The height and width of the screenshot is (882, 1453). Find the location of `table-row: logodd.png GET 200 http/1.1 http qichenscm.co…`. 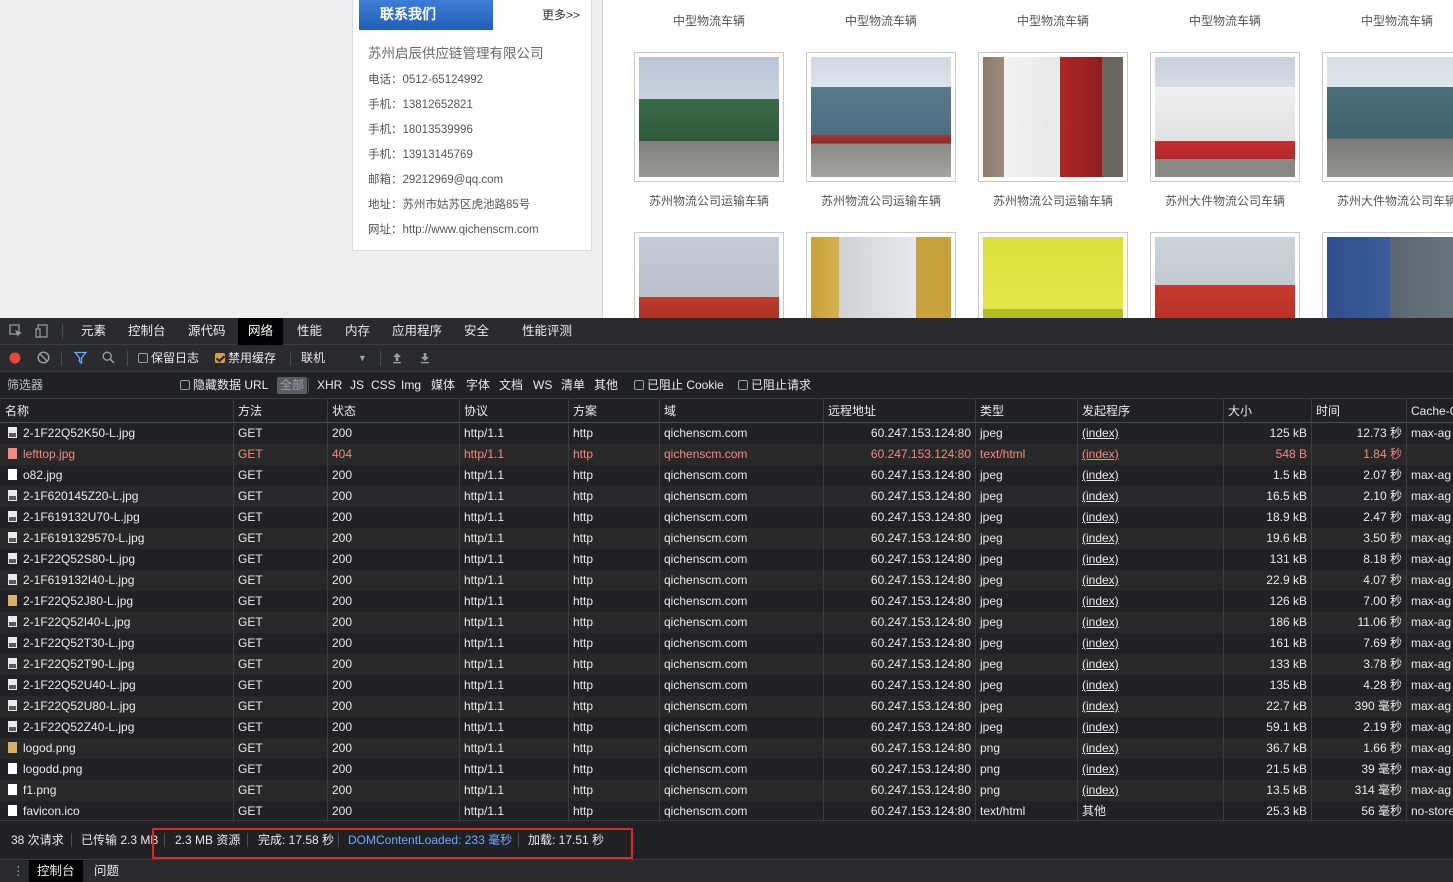

table-row: logodd.png GET 200 http/1.1 http qichenscm.co… is located at coordinates (726, 769).